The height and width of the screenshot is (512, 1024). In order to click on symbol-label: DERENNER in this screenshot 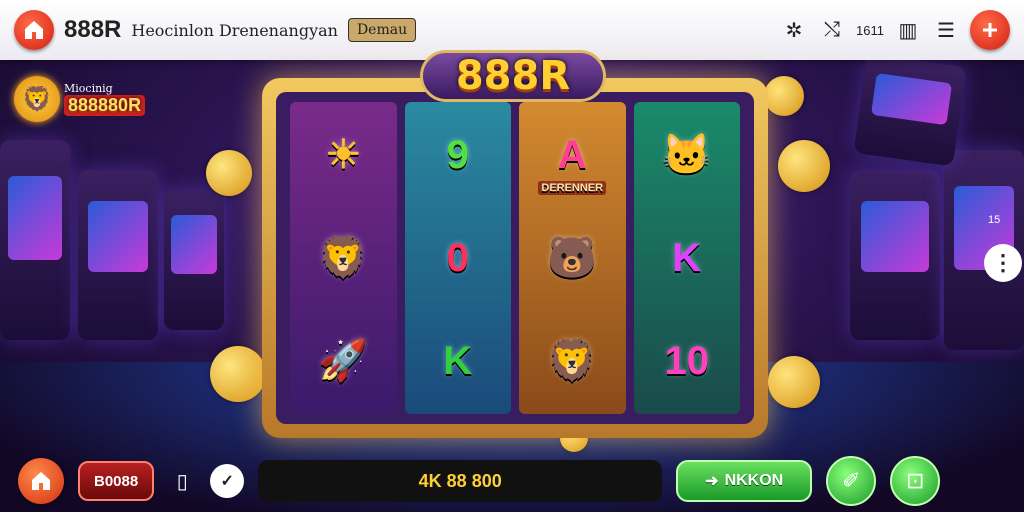, I will do `click(572, 188)`.